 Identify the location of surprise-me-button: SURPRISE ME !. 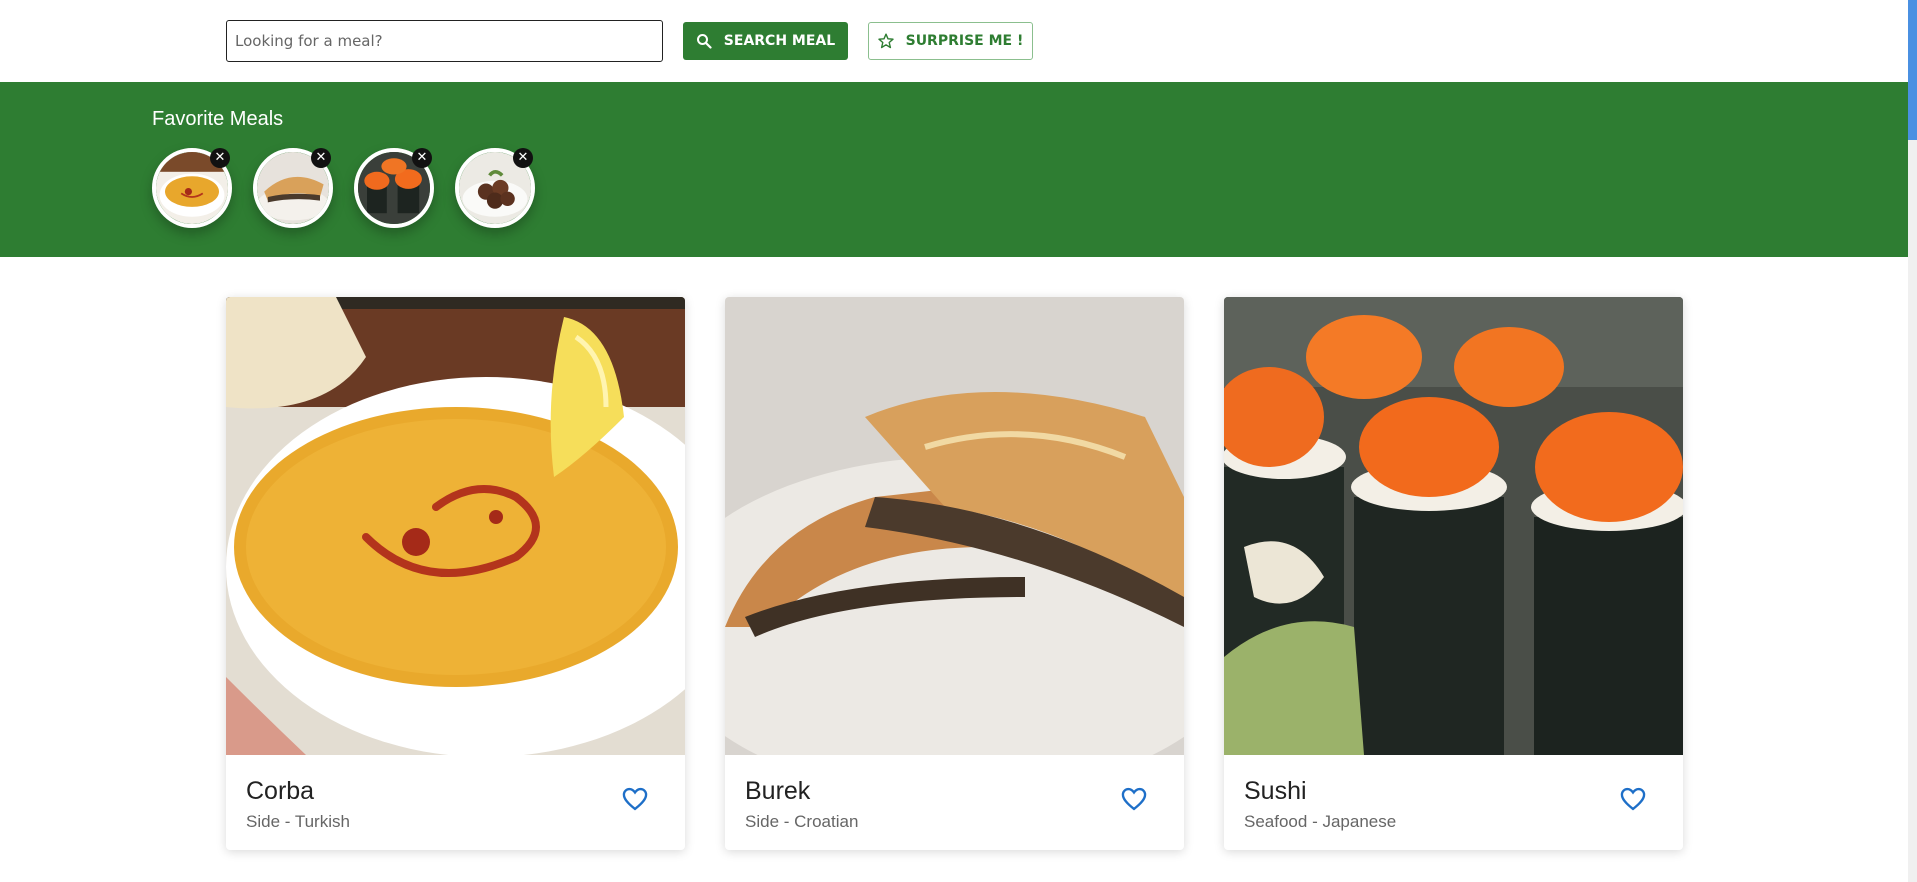
(950, 41).